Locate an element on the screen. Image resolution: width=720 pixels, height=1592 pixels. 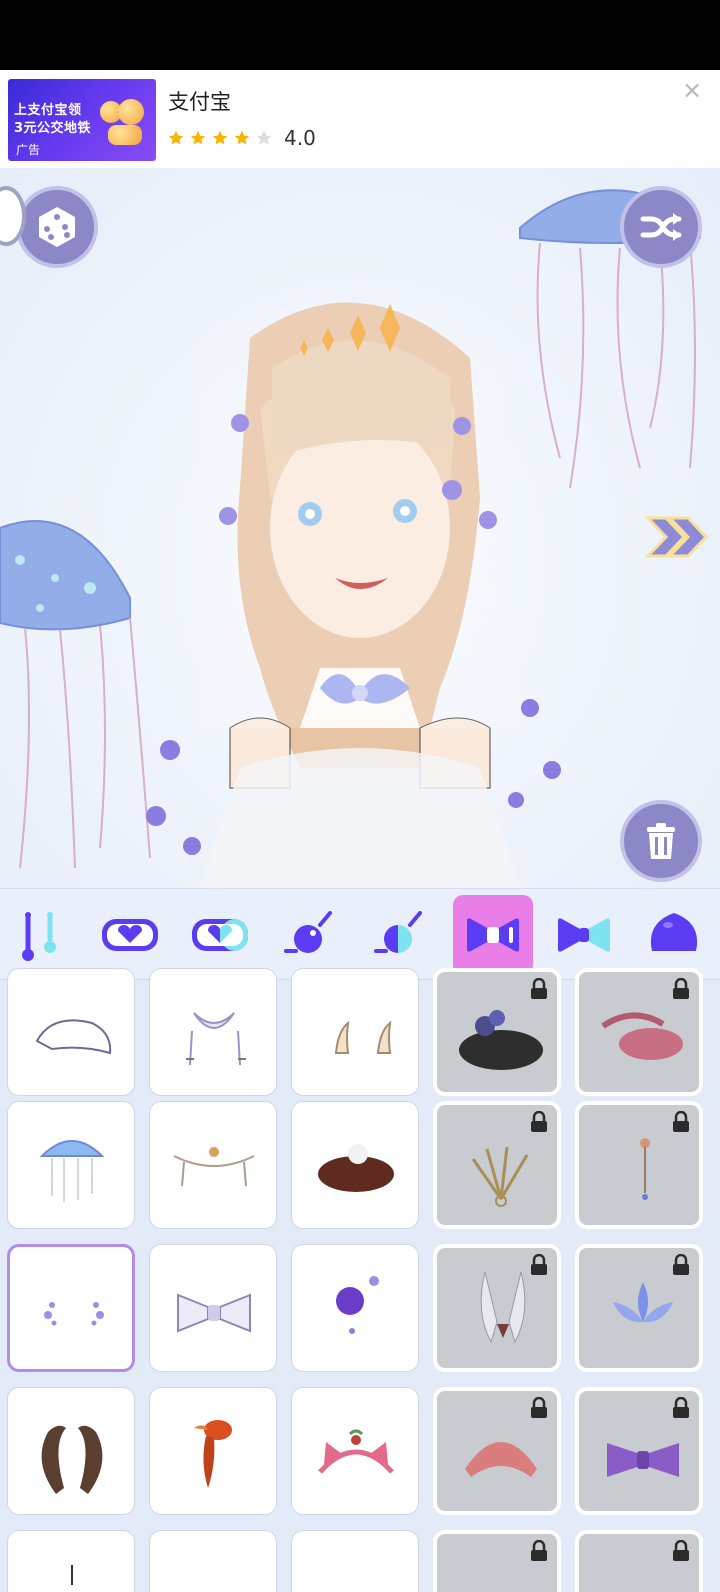
horns-small-art is located at coordinates (363, 1037).